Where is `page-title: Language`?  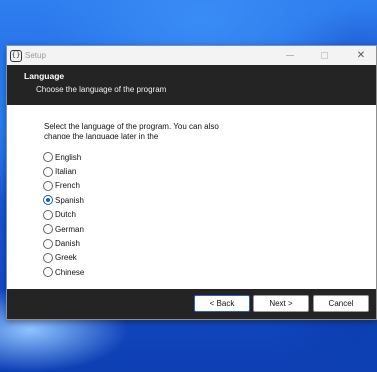 page-title: Language is located at coordinates (44, 76).